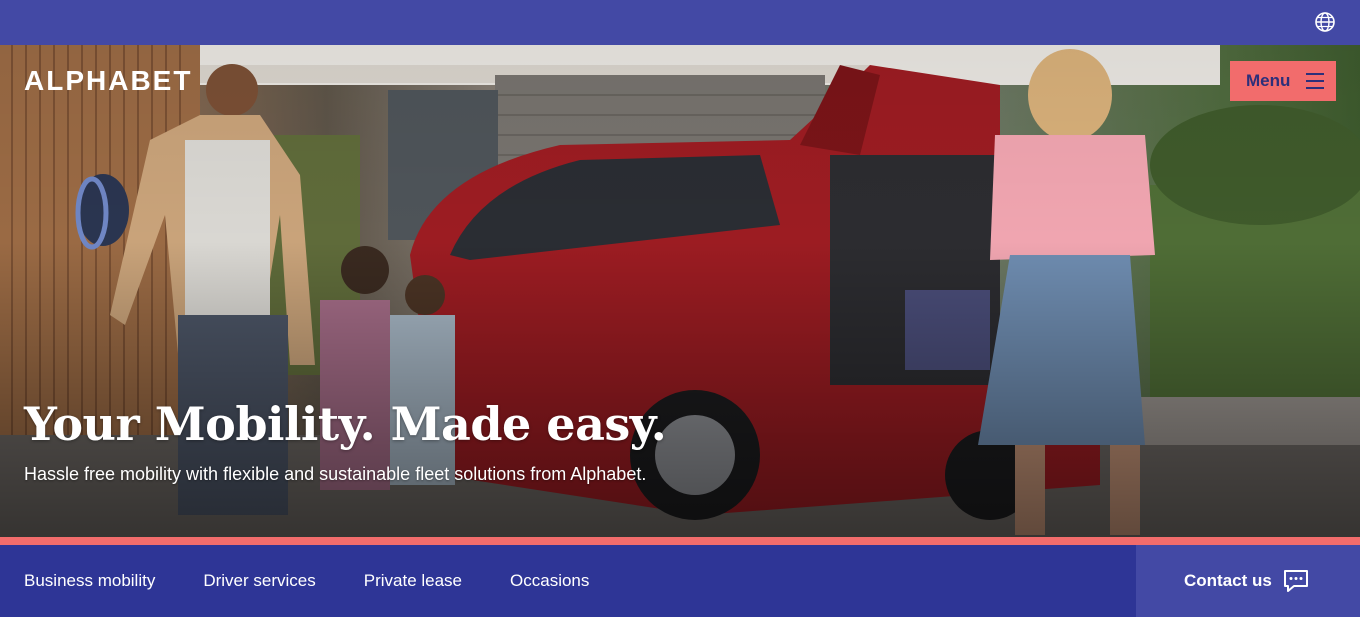 The image size is (1360, 633). What do you see at coordinates (1325, 22) in the screenshot?
I see `globe-icon` at bounding box center [1325, 22].